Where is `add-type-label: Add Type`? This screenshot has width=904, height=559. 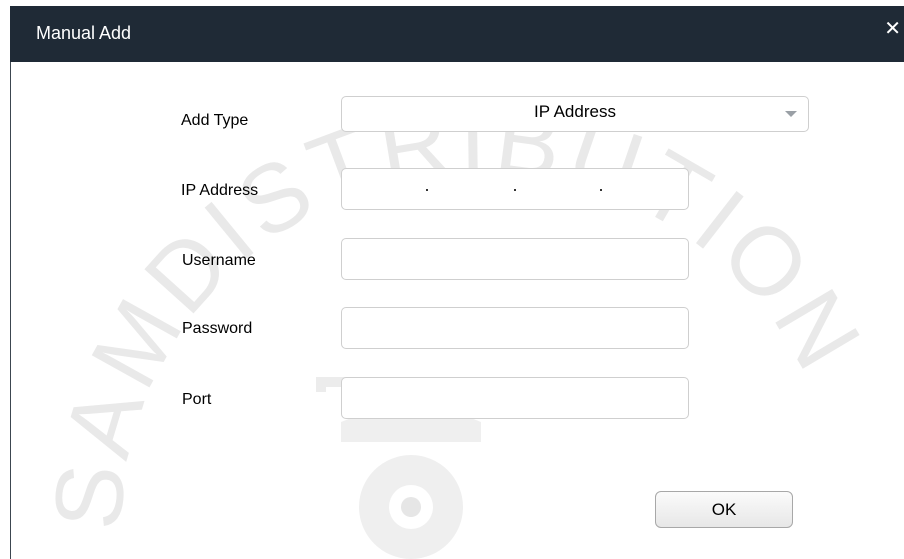 add-type-label: Add Type is located at coordinates (215, 120).